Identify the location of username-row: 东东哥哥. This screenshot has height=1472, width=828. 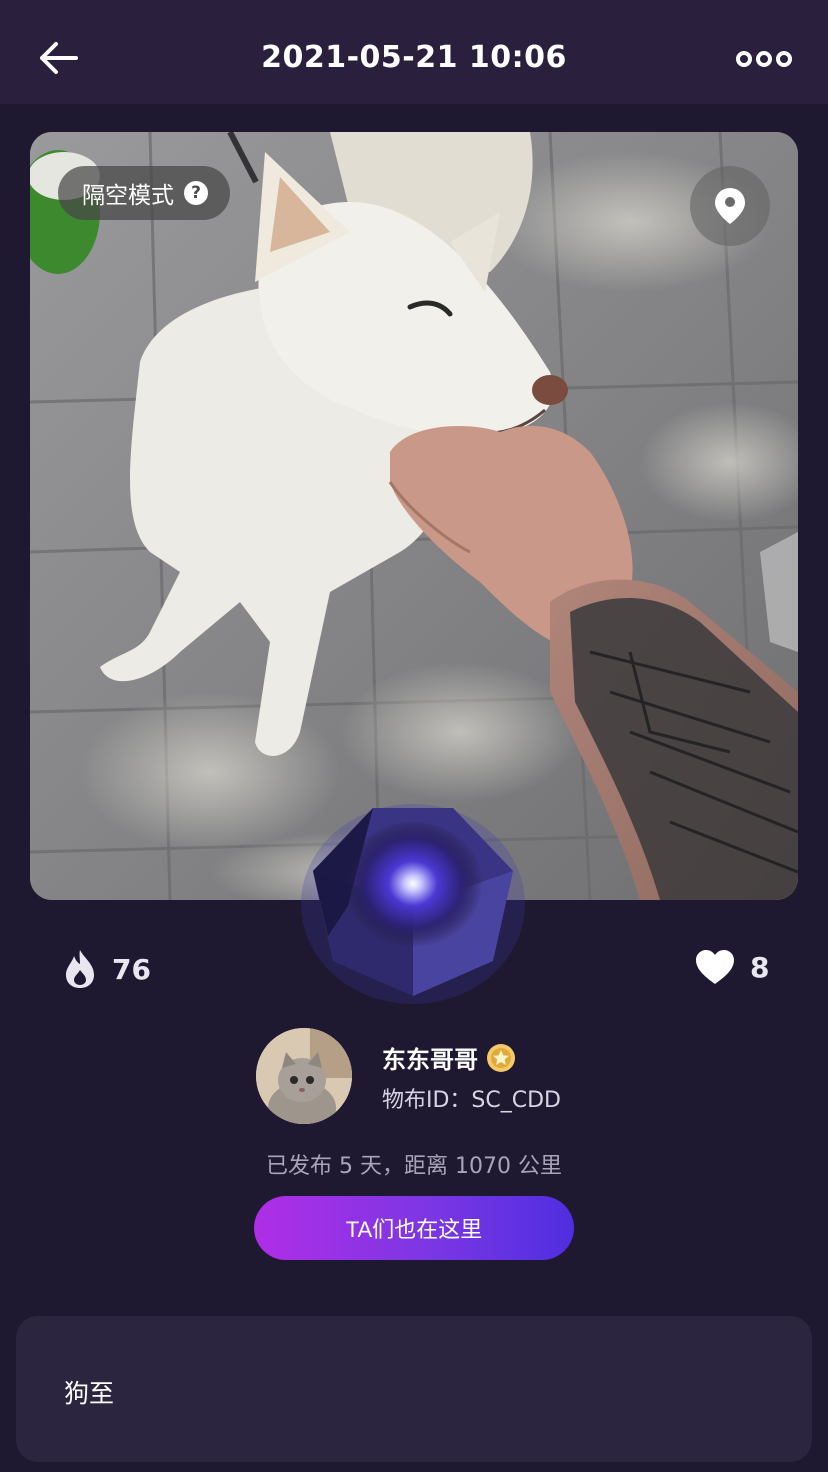
(449, 1057).